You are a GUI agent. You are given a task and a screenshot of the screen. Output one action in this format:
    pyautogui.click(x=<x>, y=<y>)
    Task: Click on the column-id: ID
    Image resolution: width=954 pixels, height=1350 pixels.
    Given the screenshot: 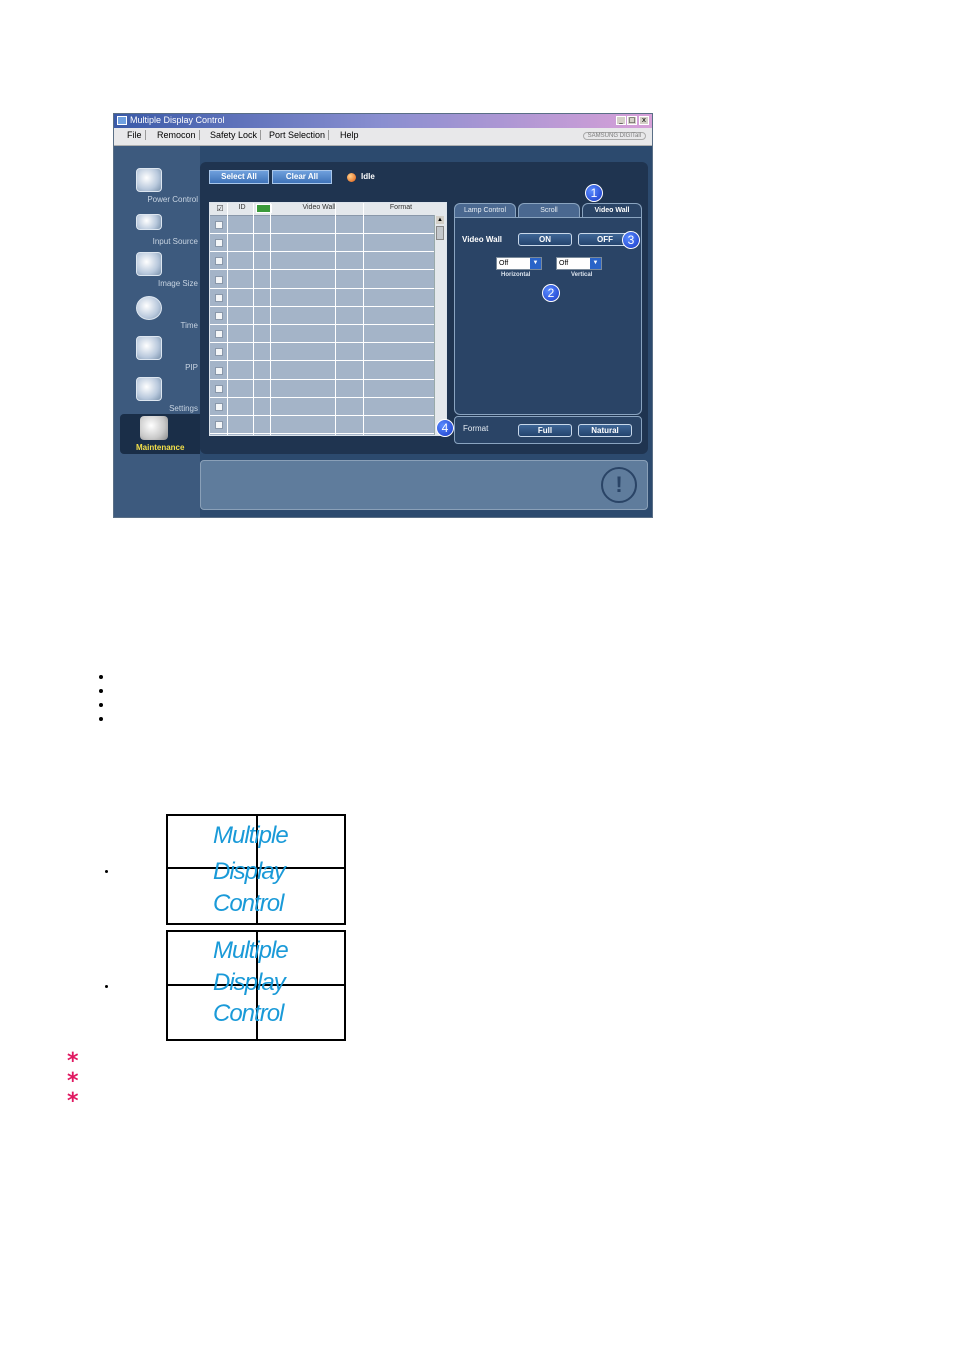 What is the action you would take?
    pyautogui.click(x=242, y=207)
    